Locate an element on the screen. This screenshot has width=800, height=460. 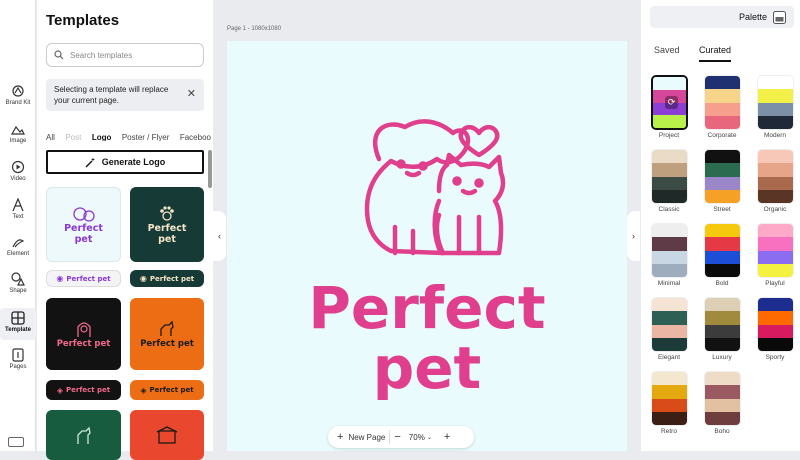
pet-logo-illustration is located at coordinates (435, 187).